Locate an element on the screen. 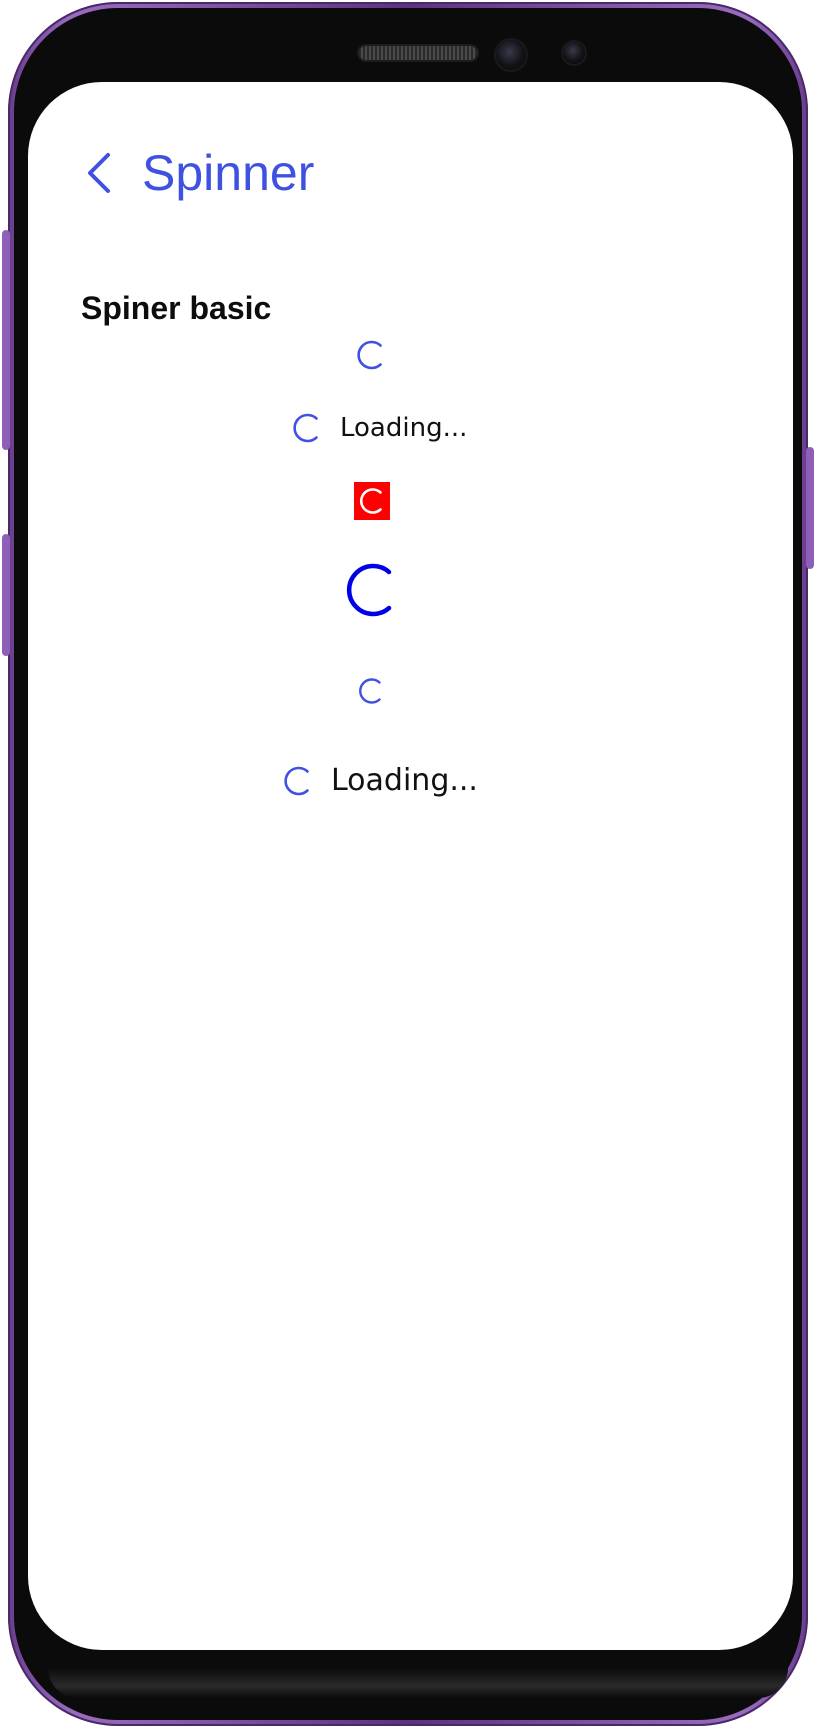 This screenshot has height=1730, width=819. spinner-red-background is located at coordinates (372, 501).